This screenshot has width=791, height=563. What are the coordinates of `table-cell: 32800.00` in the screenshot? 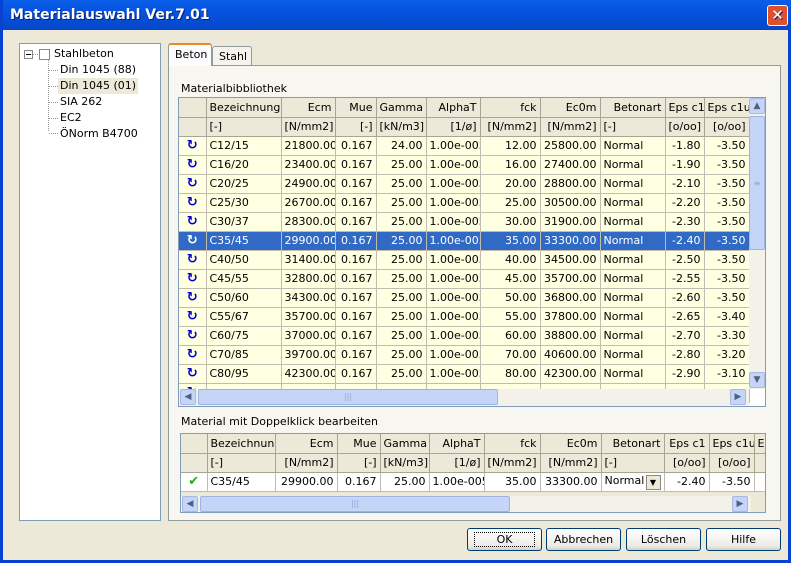 It's located at (308, 279).